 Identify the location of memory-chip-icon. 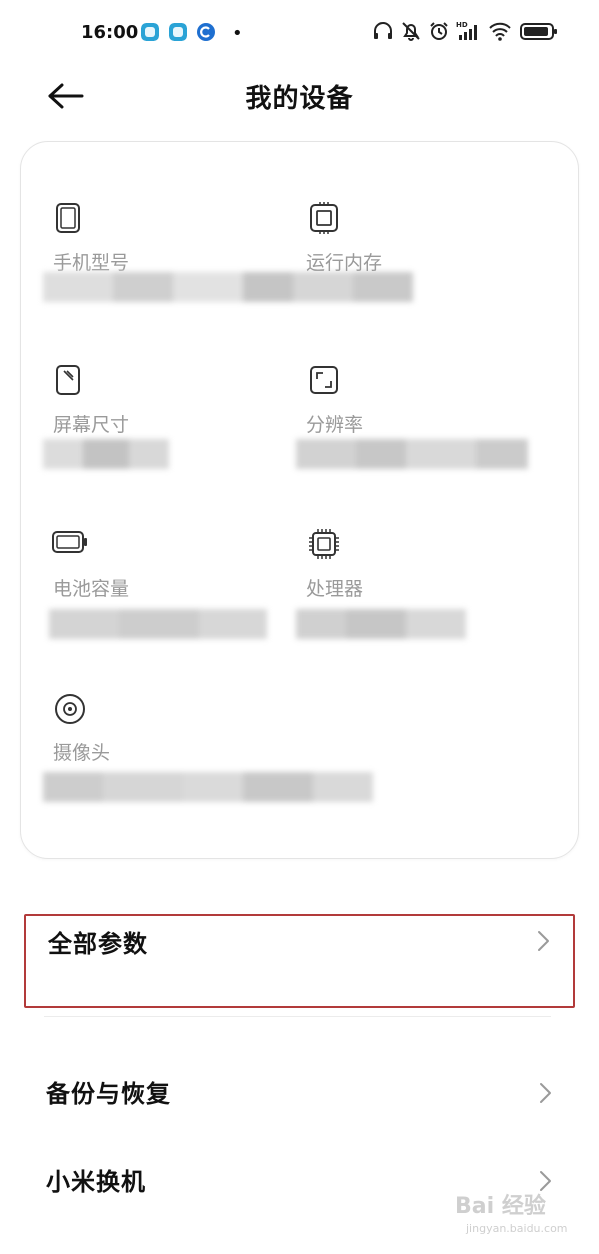
(324, 218).